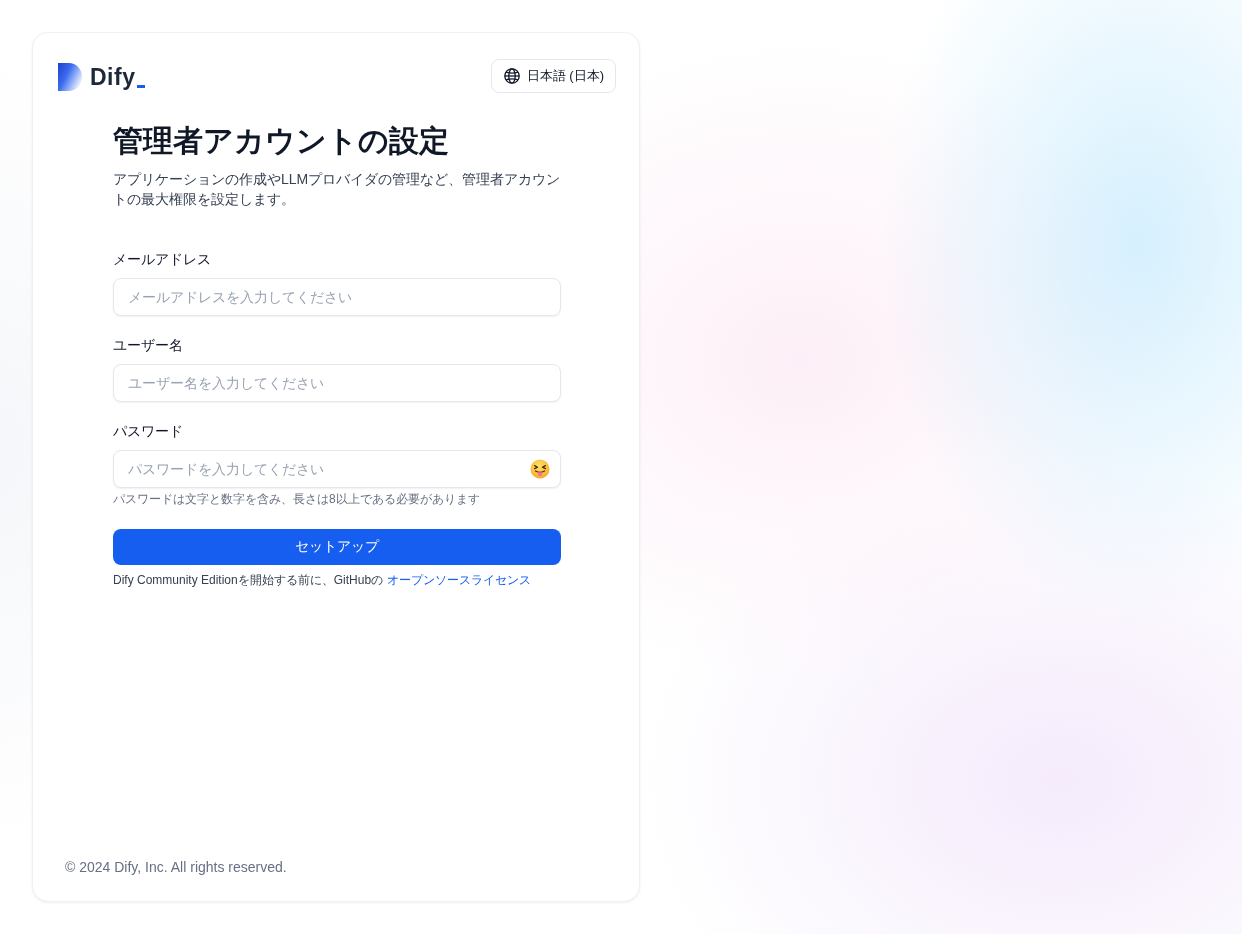 The image size is (1242, 934). Describe the element at coordinates (176, 867) in the screenshot. I see `copyright-text: © 2024 Dify, Inc. All rights reserved.` at that location.